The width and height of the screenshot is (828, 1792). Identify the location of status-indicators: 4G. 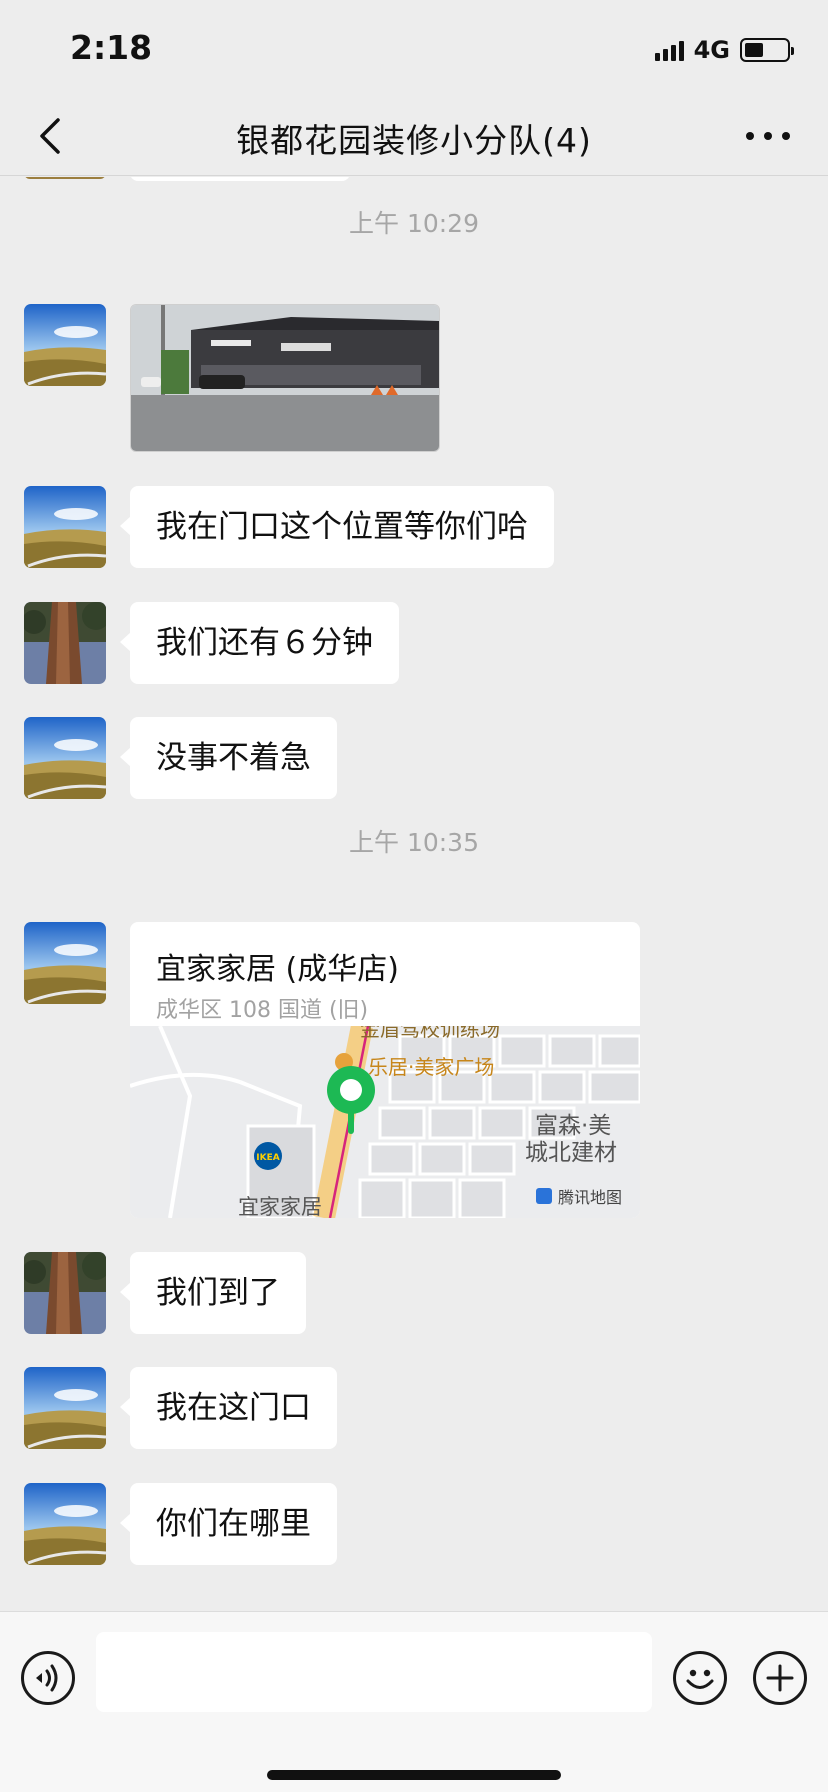
(724, 50).